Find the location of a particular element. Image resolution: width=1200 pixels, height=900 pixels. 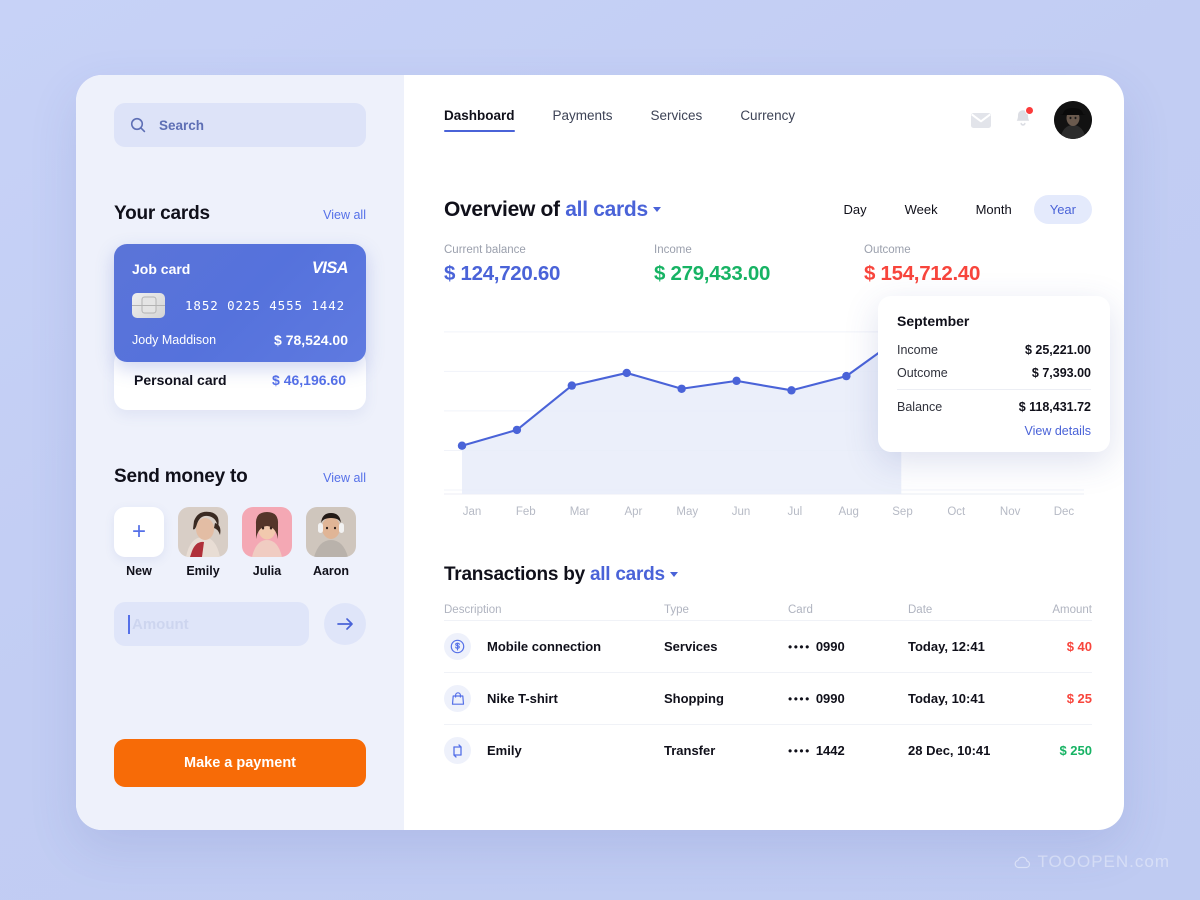

amount-input: Amount is located at coordinates (211, 624).